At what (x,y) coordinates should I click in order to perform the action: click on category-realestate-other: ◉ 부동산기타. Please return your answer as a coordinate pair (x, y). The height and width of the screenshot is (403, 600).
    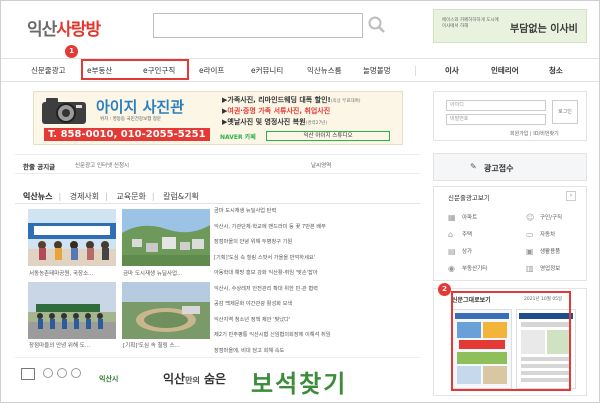
    Looking at the image, I should click on (467, 268).